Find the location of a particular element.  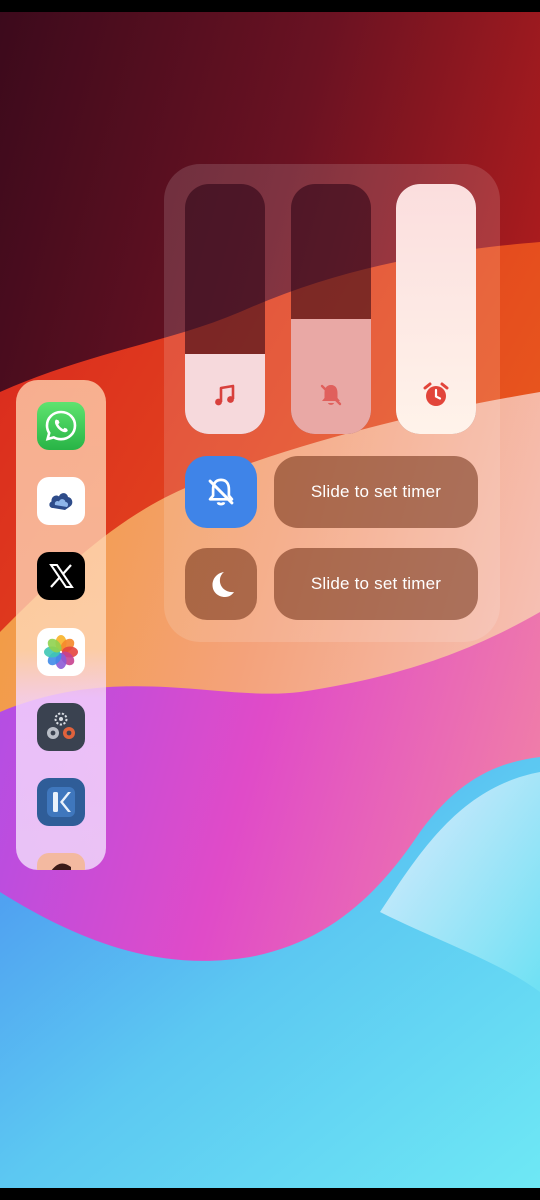

gears-icon is located at coordinates (61, 727).